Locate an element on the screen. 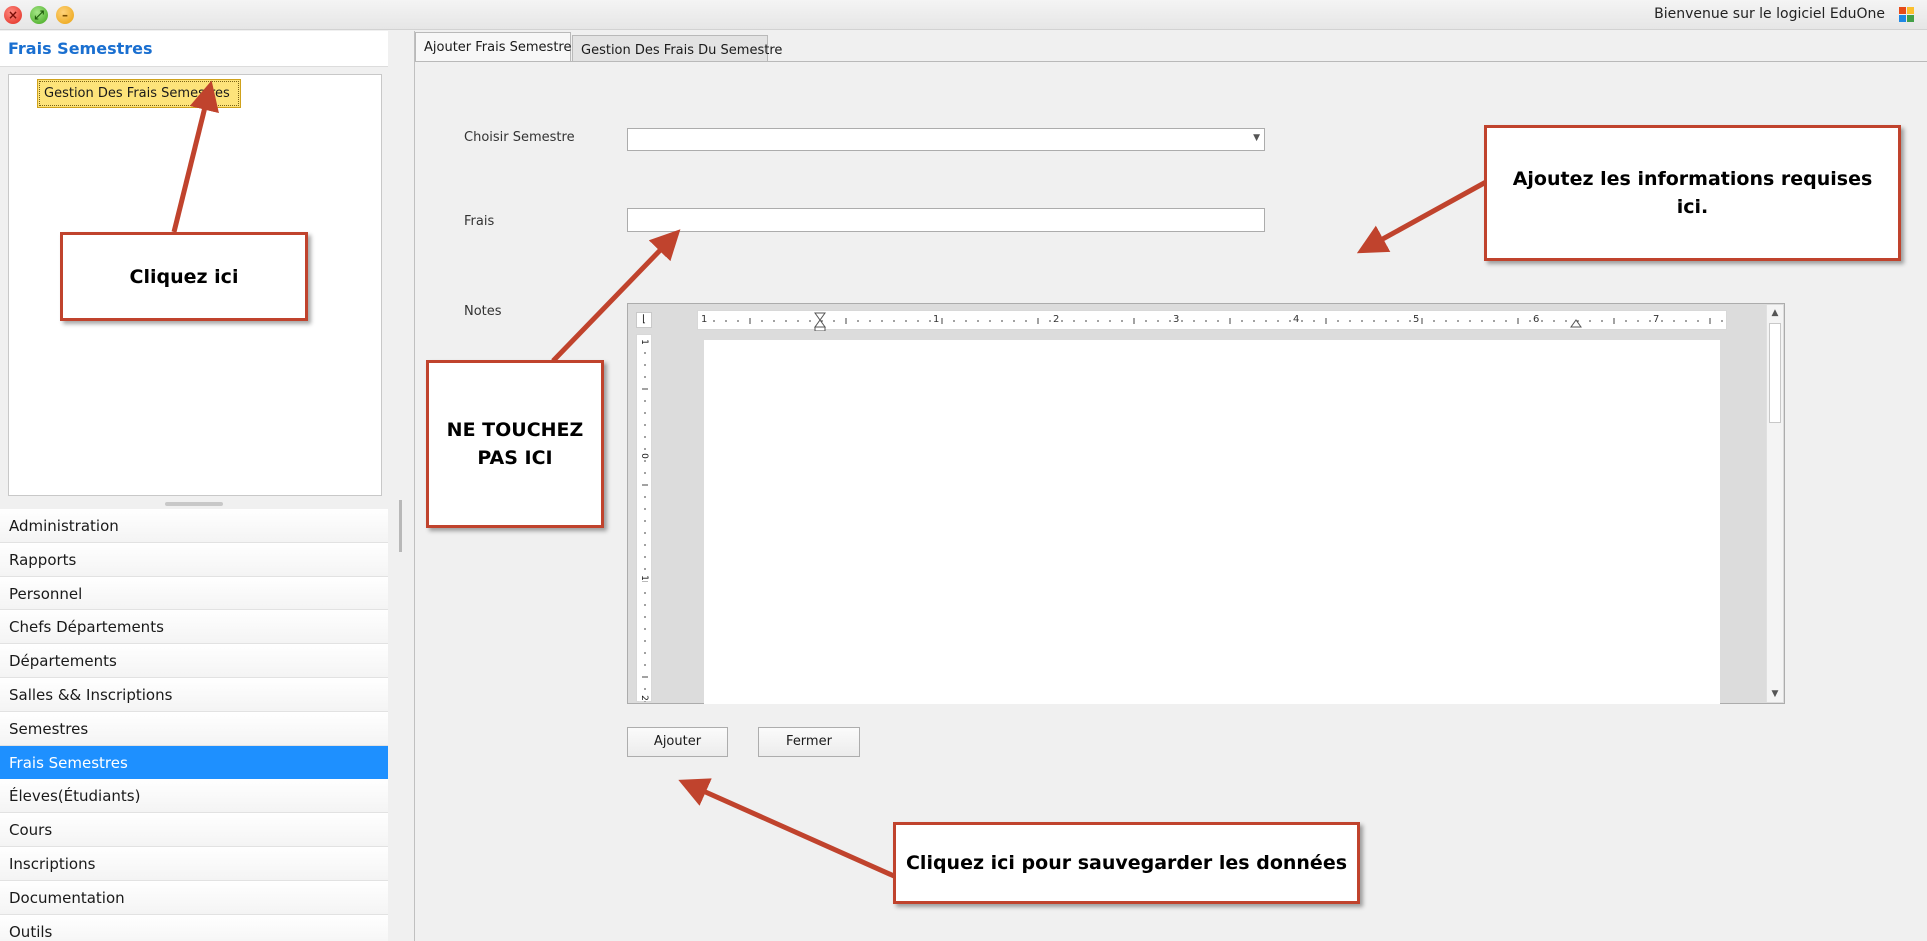  scroll-up-icon: ▲ is located at coordinates (1775, 313).